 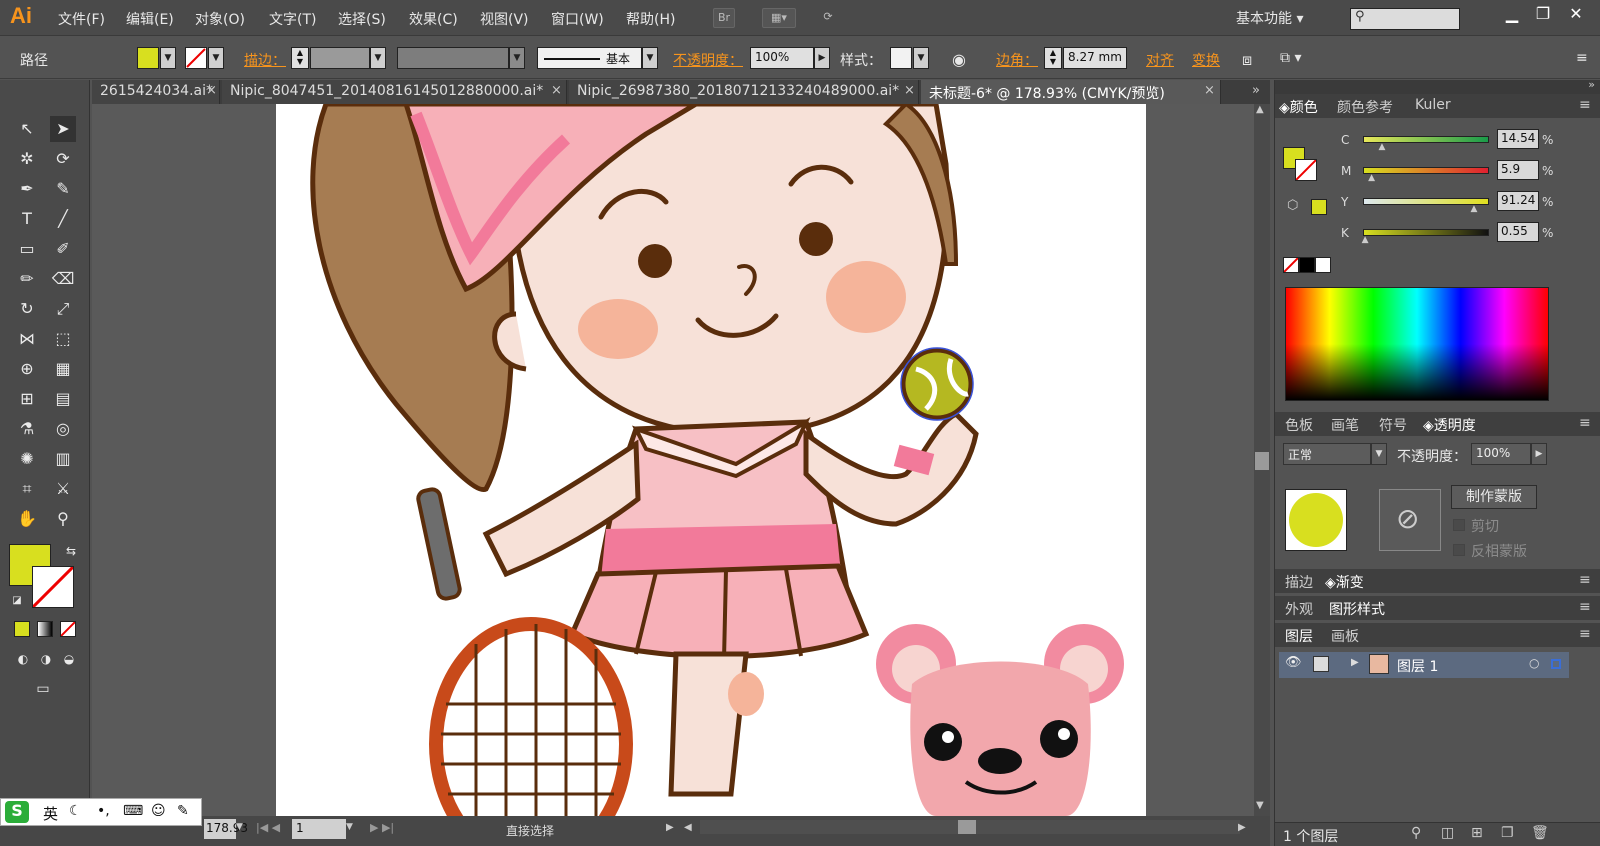 I want to click on lasso-tool-icon: ⟳, so click(x=63, y=159).